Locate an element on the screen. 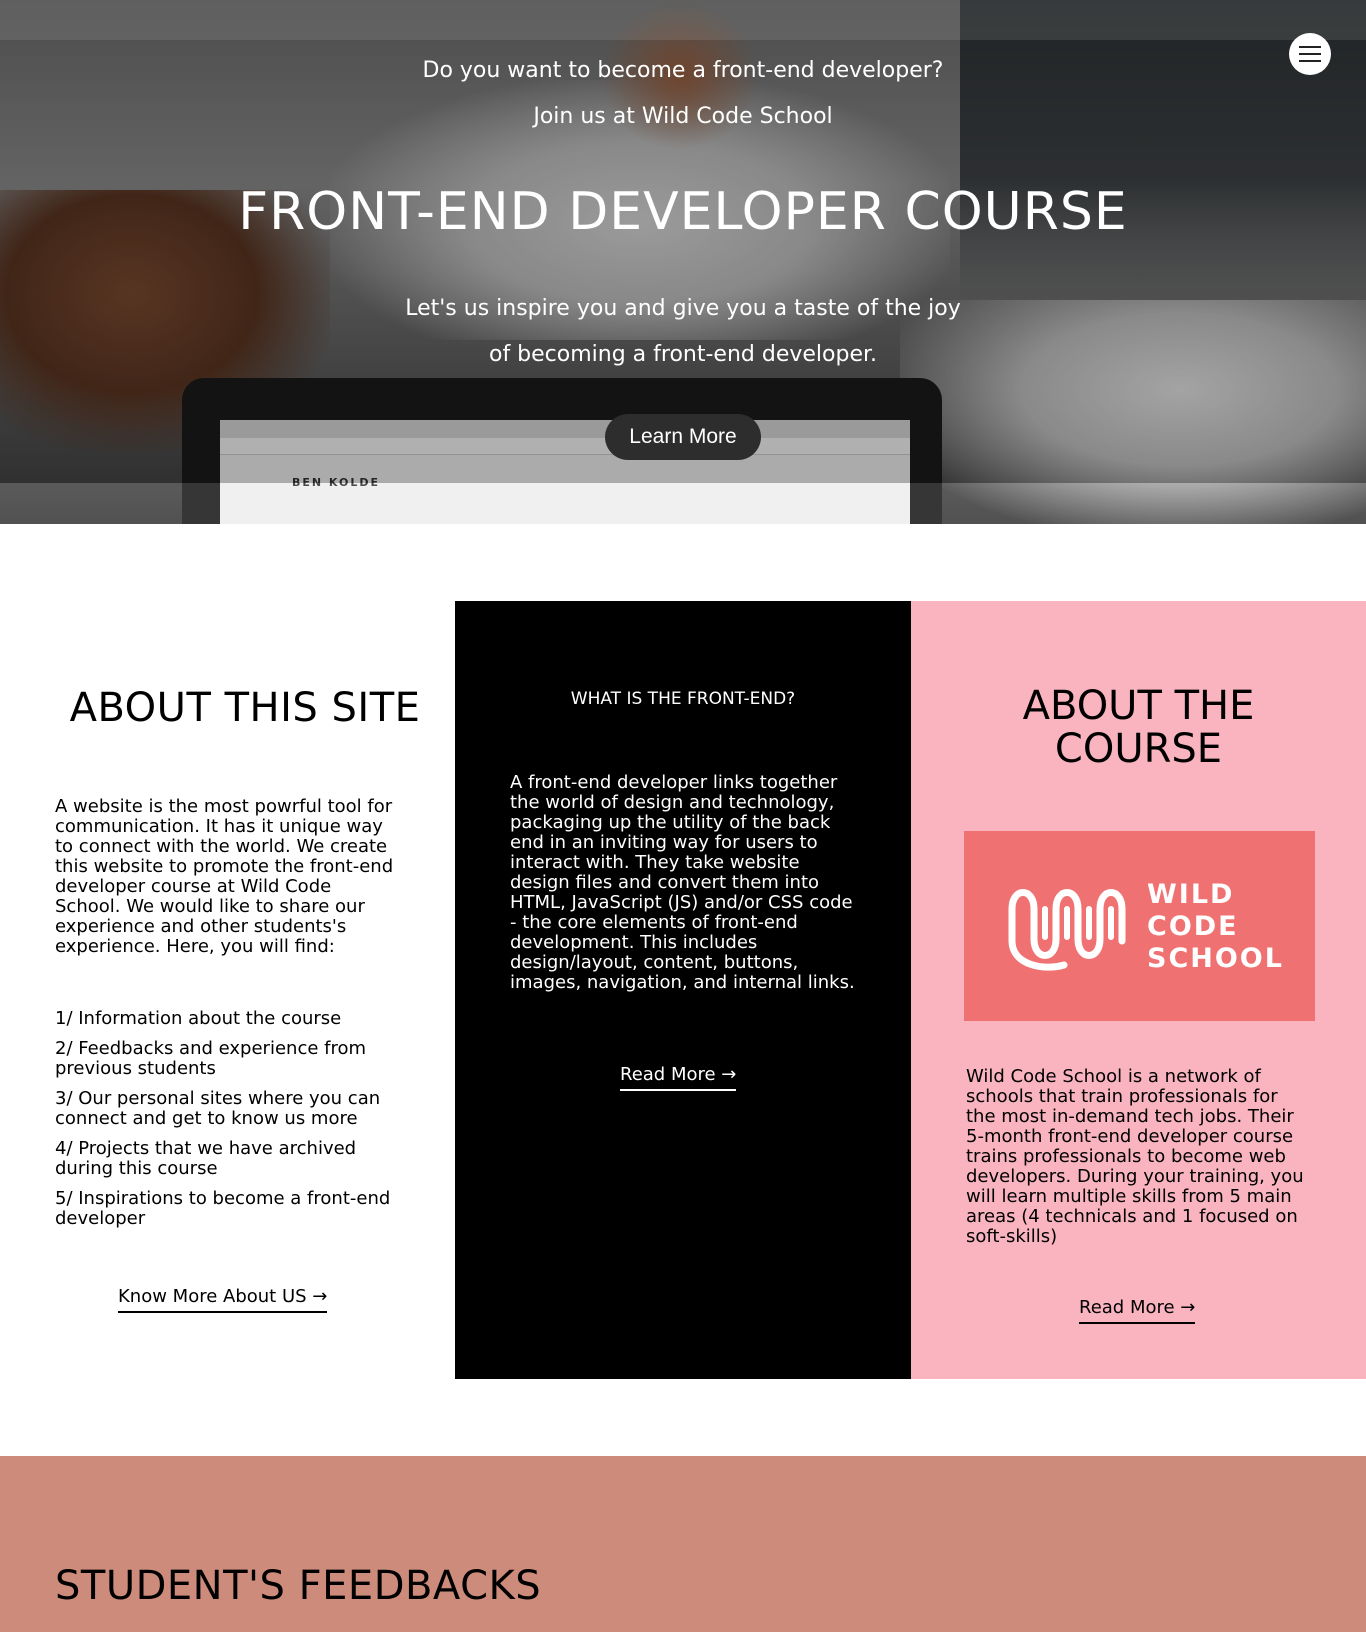 The image size is (1366, 1632). student-feedback-heading: STUDENT'S FEEDBACKS is located at coordinates (298, 1586).